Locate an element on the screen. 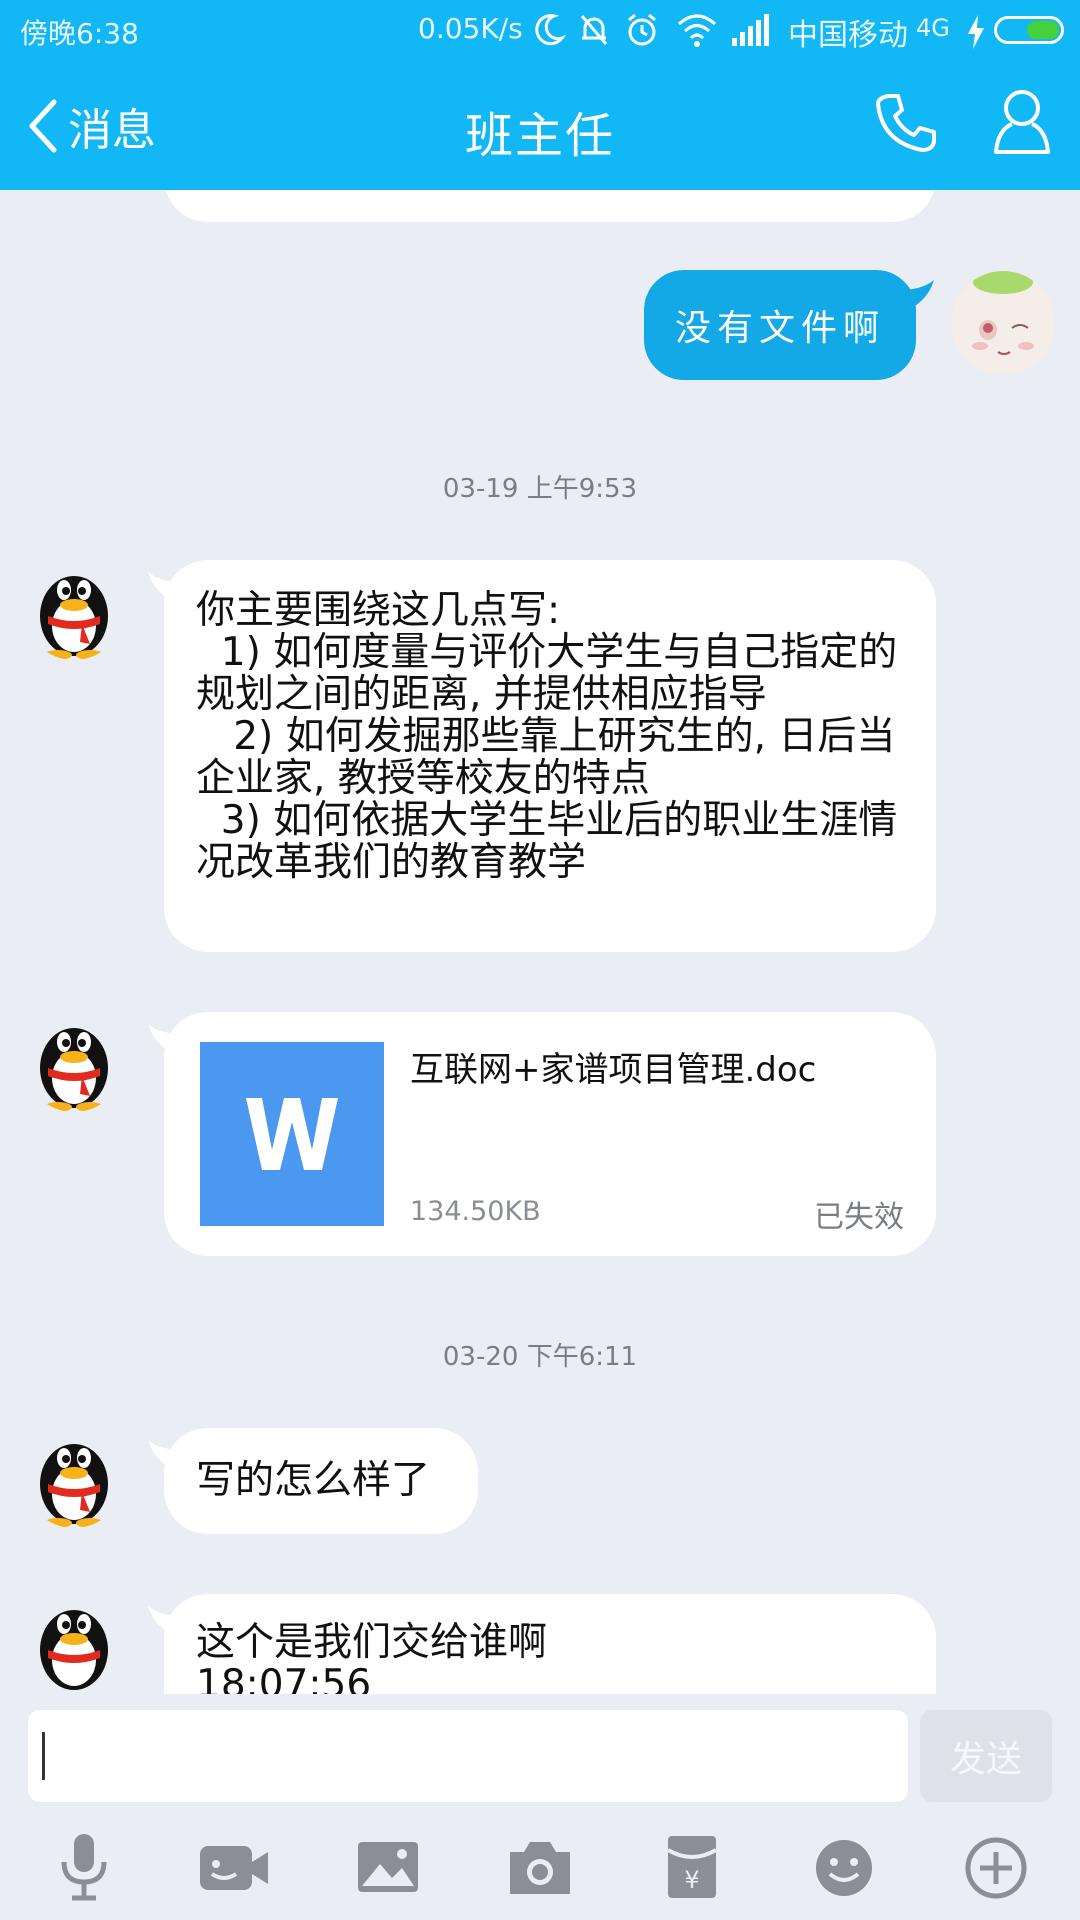 The height and width of the screenshot is (1920, 1080). phone-call-button is located at coordinates (906, 122).